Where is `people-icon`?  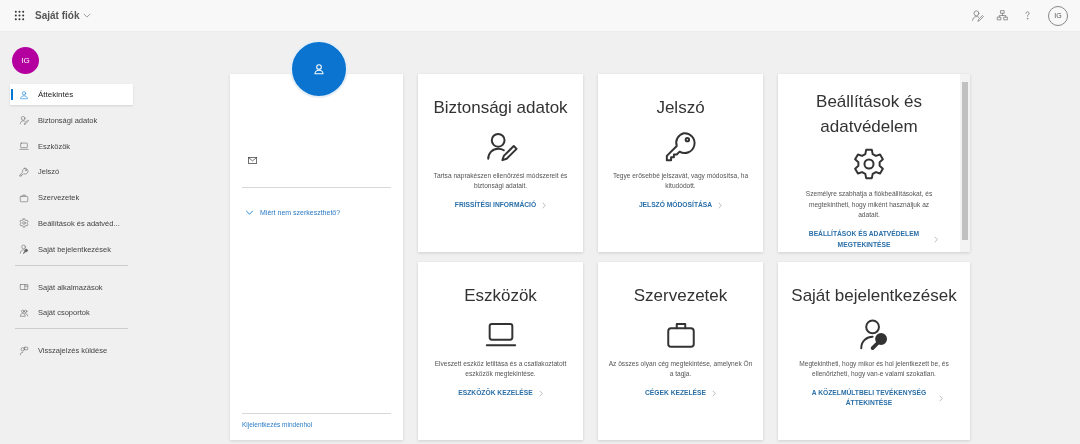 people-icon is located at coordinates (24, 312).